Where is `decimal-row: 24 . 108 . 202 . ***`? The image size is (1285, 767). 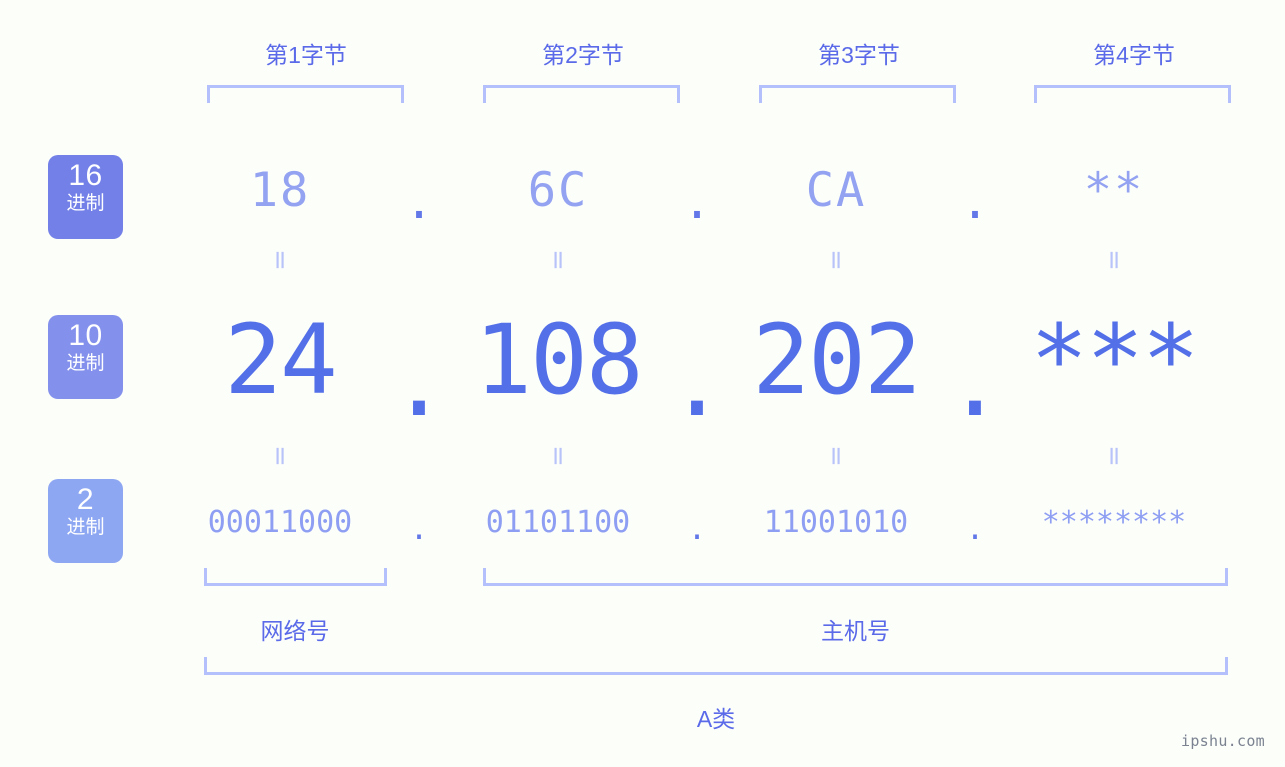
decimal-row: 24 . 108 . 202 . *** is located at coordinates (717, 365).